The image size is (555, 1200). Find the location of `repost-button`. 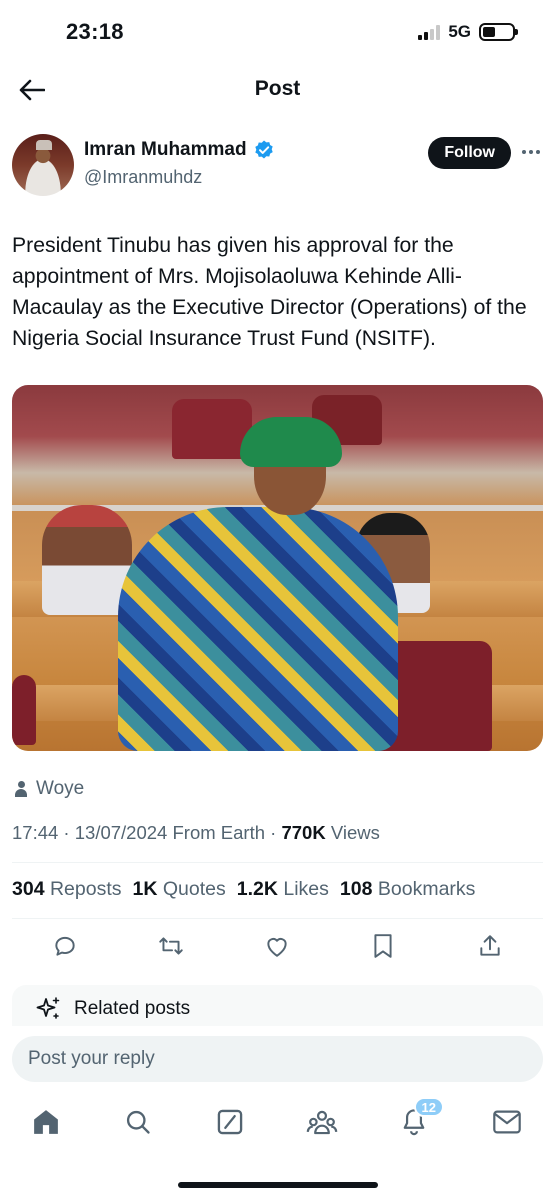

repost-button is located at coordinates (171, 946).